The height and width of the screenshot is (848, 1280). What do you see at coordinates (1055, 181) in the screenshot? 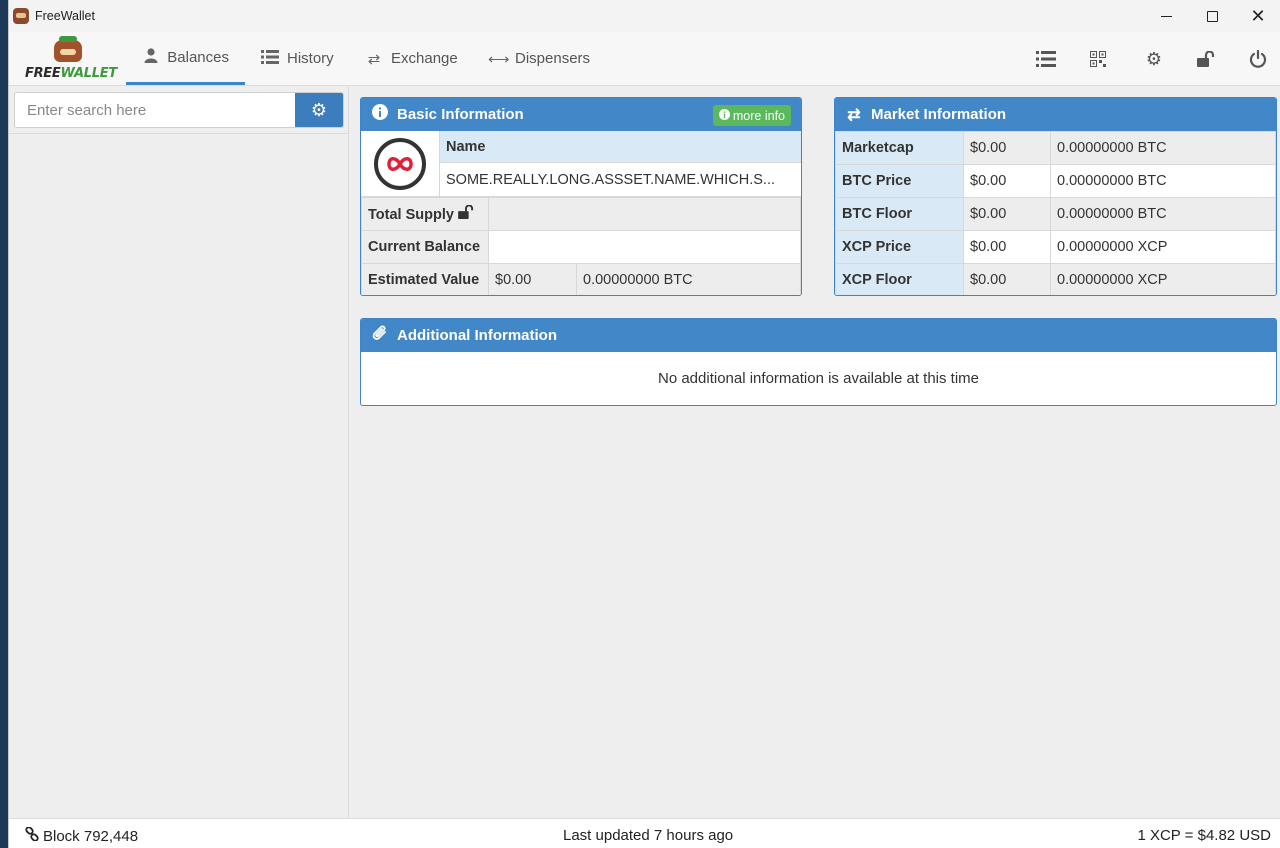
I see `market-row: BTC Price $0.00 0.00000000 BTC` at bounding box center [1055, 181].